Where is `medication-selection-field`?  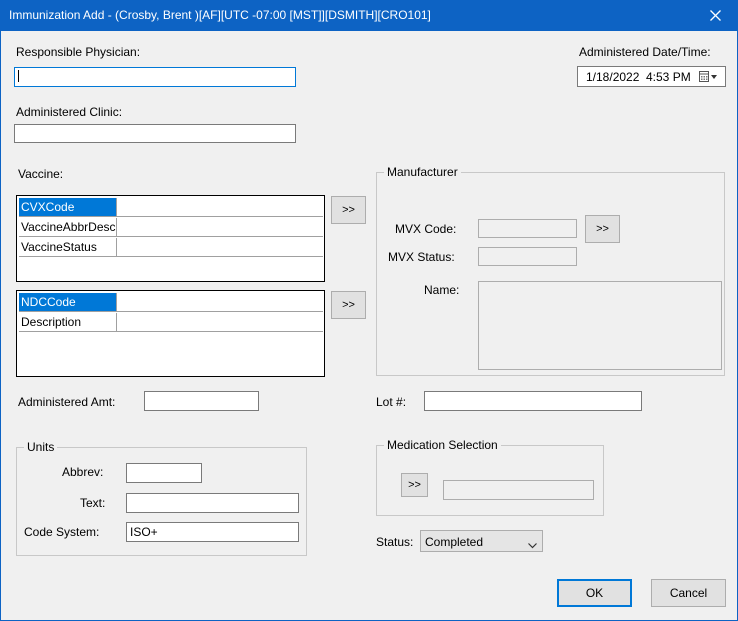
medication-selection-field is located at coordinates (518, 490).